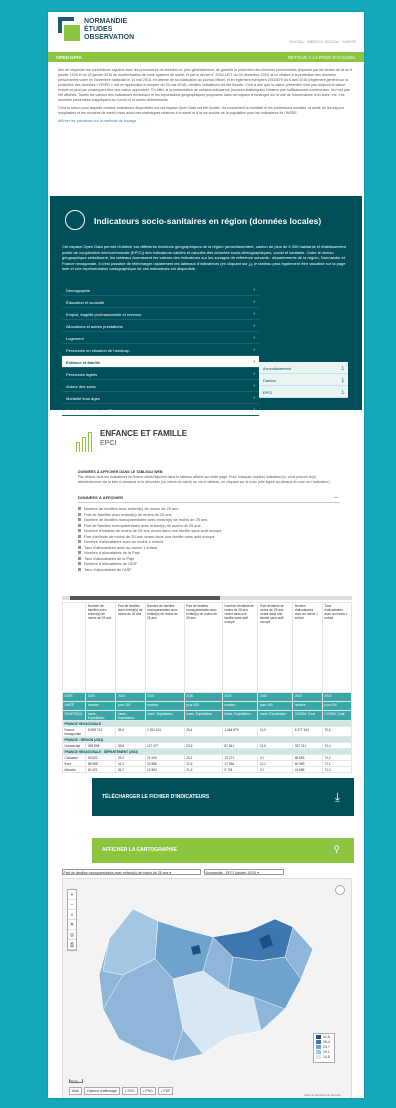  I want to click on theme-item: Allocations et autres prestations ›, so click(160, 326).